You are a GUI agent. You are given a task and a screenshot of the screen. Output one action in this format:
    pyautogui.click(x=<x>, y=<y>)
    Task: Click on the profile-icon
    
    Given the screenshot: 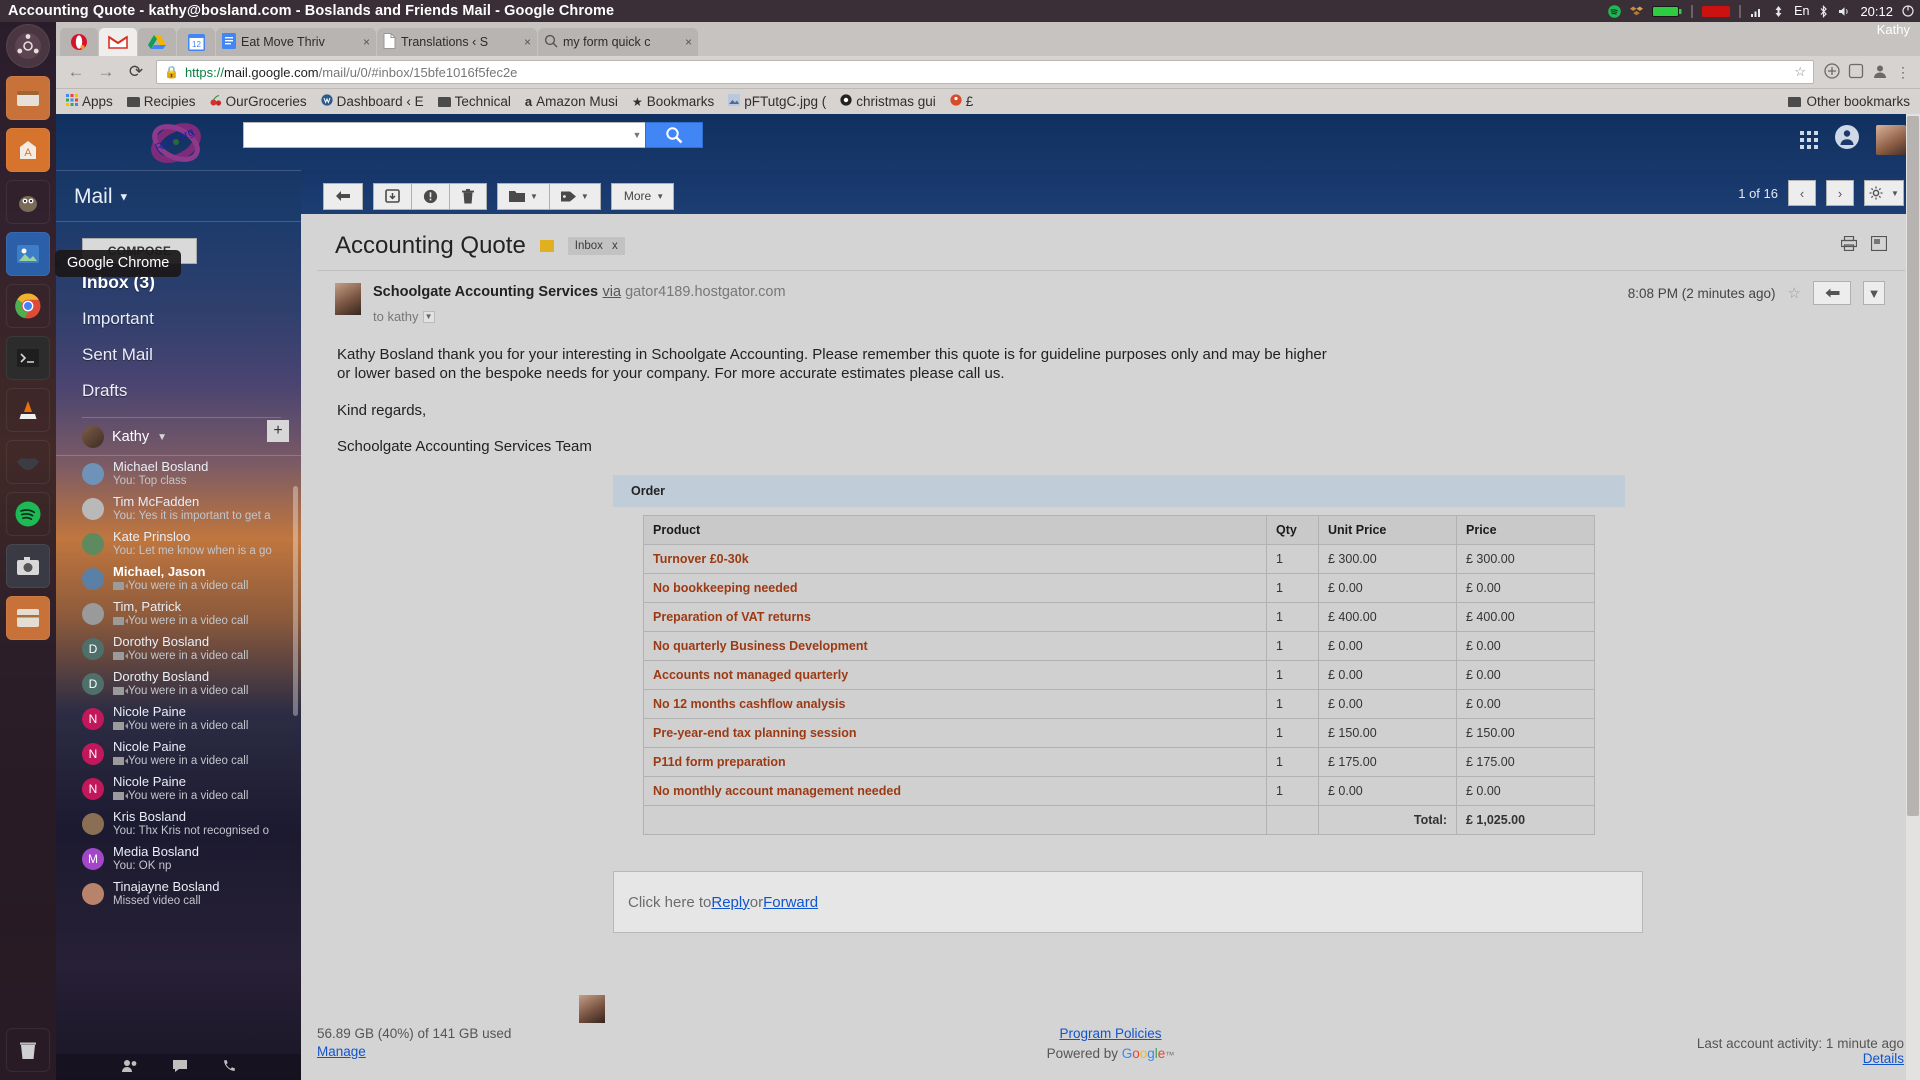 What is the action you would take?
    pyautogui.click(x=1880, y=72)
    